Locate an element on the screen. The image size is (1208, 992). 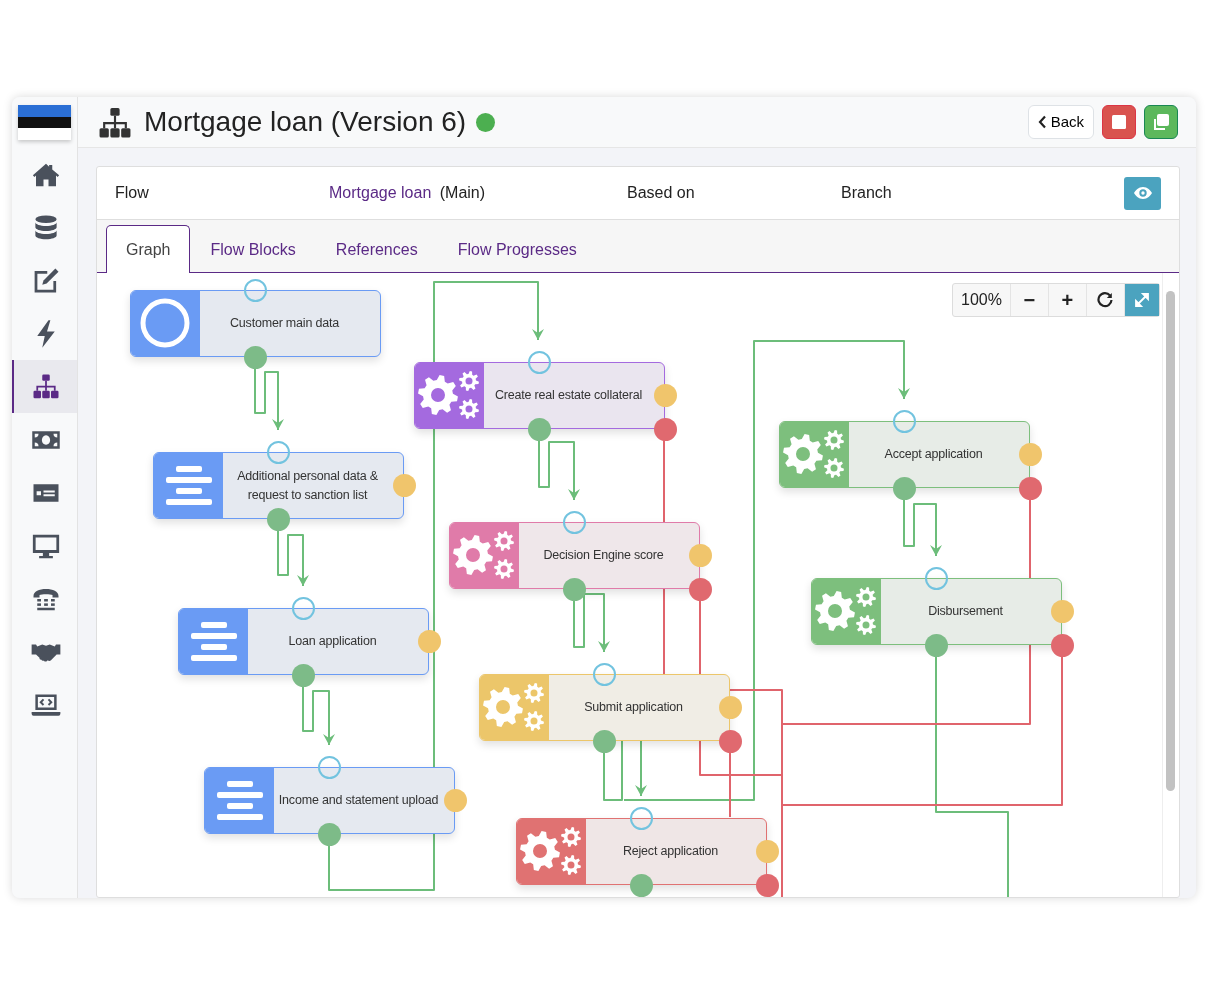
square-icon is located at coordinates (1119, 122).